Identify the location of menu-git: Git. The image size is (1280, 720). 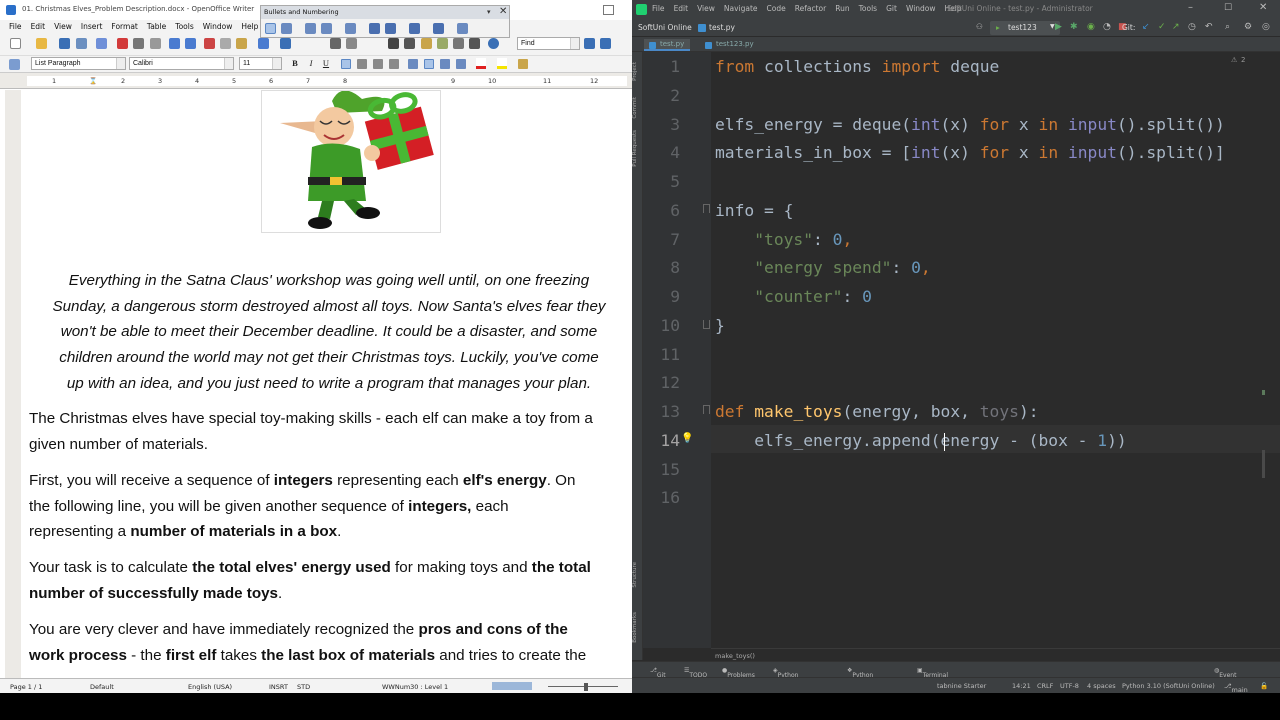
(891, 8).